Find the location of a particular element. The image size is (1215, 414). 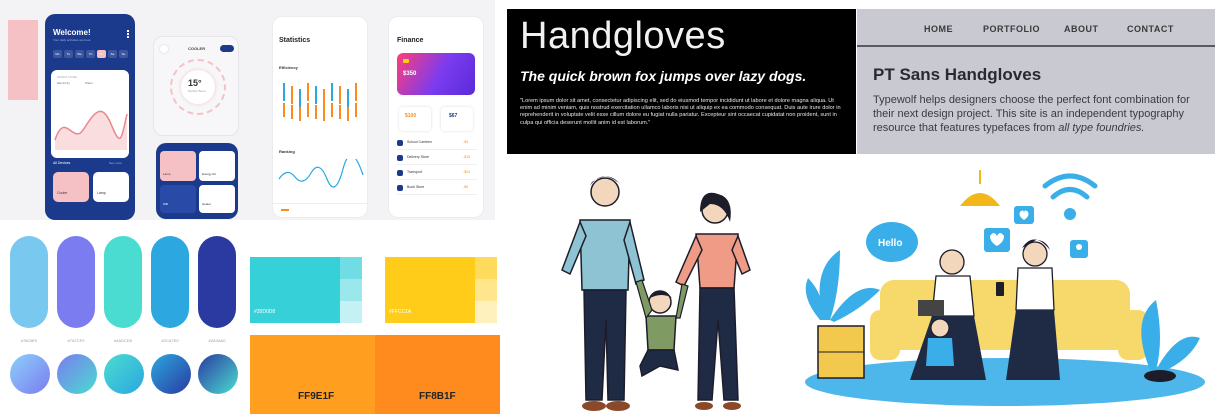

back-icon is located at coordinates (164, 49).